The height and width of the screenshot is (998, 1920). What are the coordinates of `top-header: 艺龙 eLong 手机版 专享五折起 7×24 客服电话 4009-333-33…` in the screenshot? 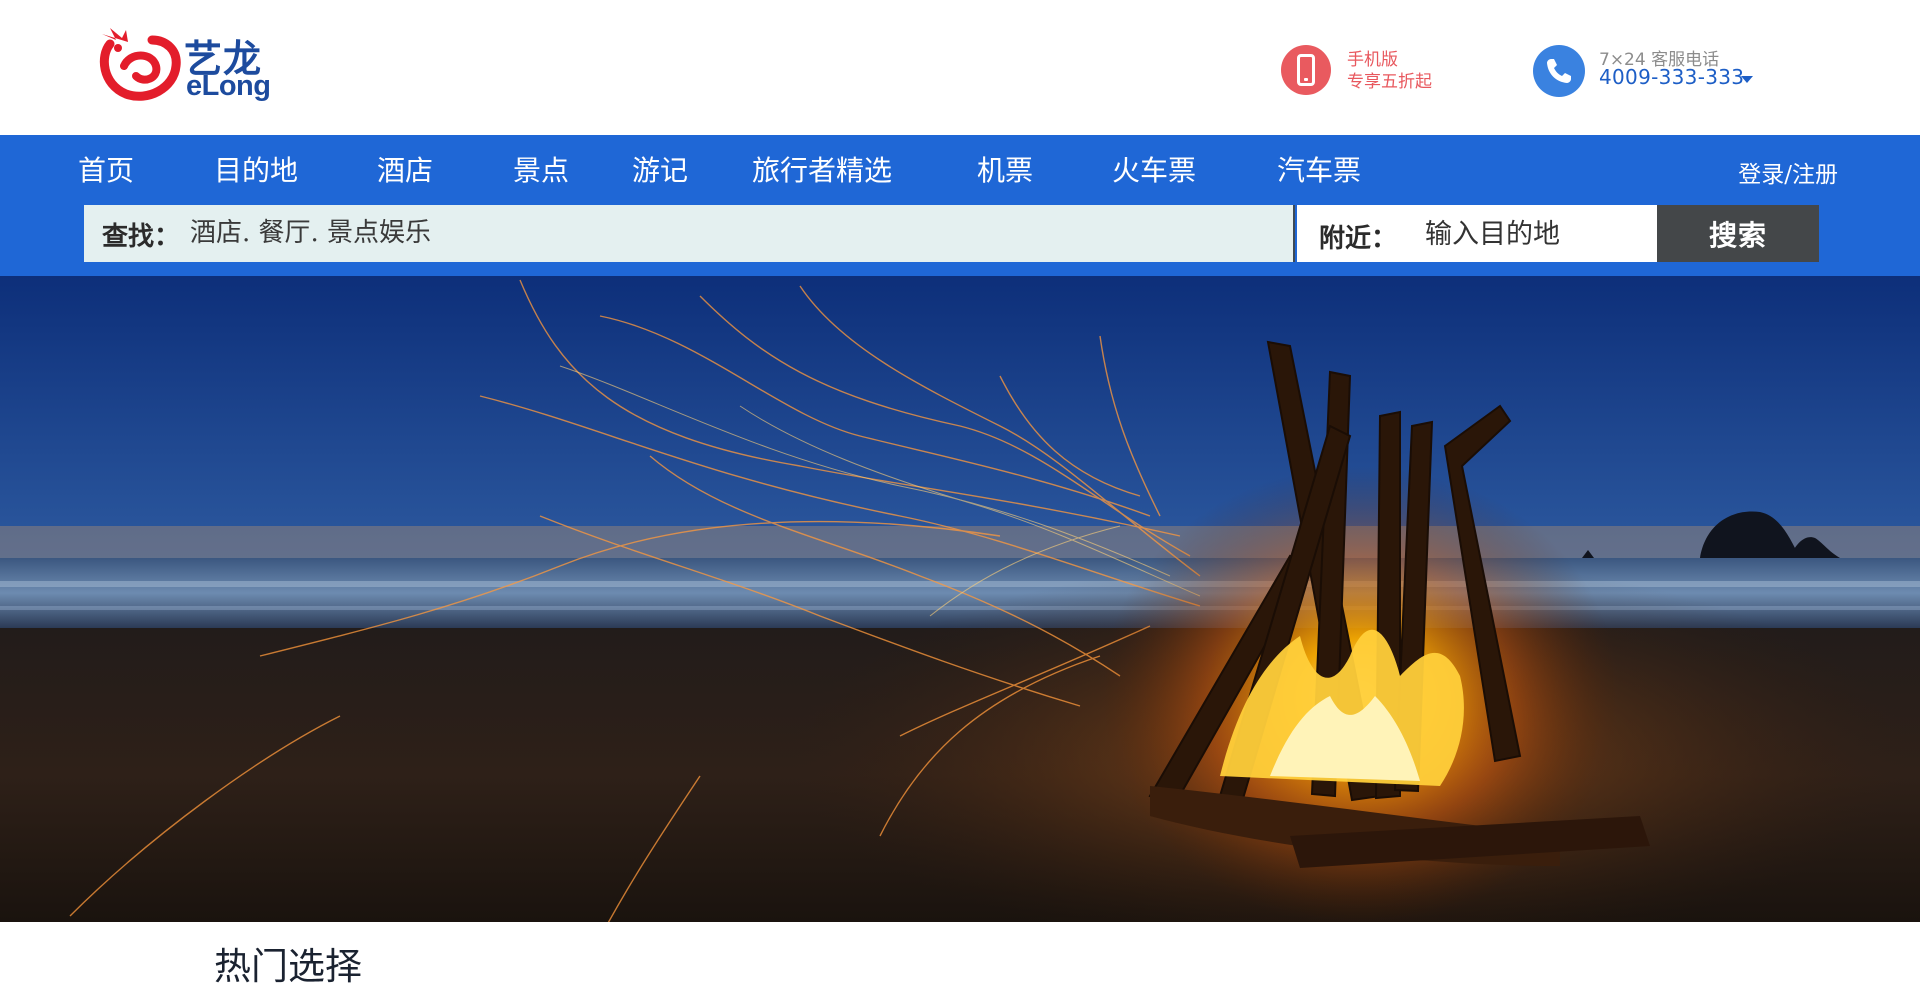 It's located at (960, 67).